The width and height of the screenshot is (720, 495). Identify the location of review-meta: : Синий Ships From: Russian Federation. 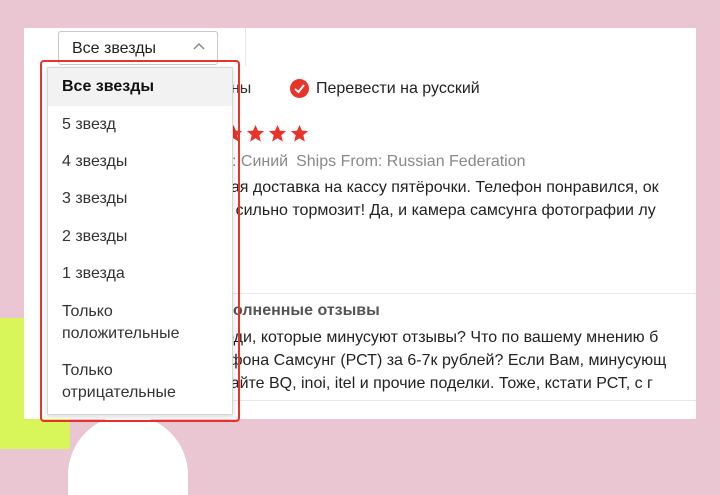
(379, 162).